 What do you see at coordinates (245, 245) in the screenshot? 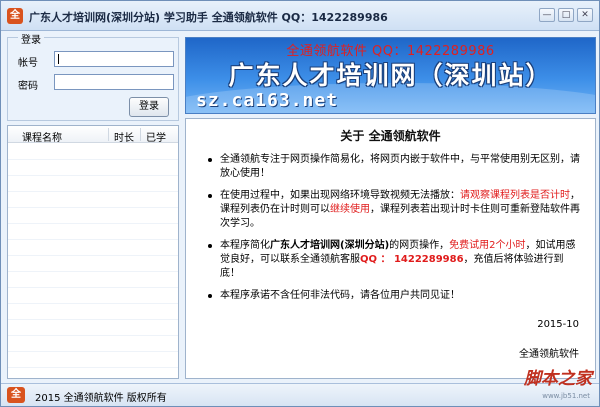
I see `about-text: 本程序简化` at bounding box center [245, 245].